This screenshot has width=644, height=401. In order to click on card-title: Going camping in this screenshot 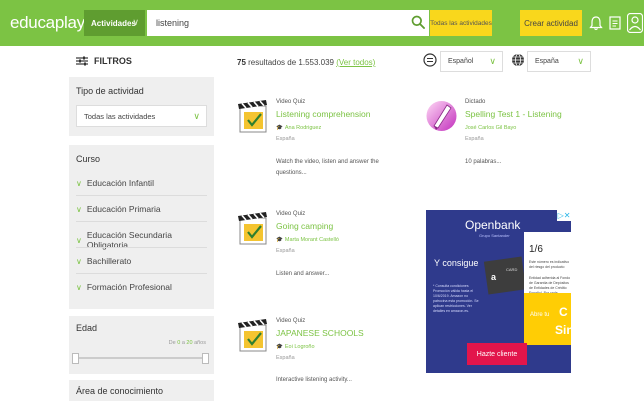, I will do `click(304, 226)`.